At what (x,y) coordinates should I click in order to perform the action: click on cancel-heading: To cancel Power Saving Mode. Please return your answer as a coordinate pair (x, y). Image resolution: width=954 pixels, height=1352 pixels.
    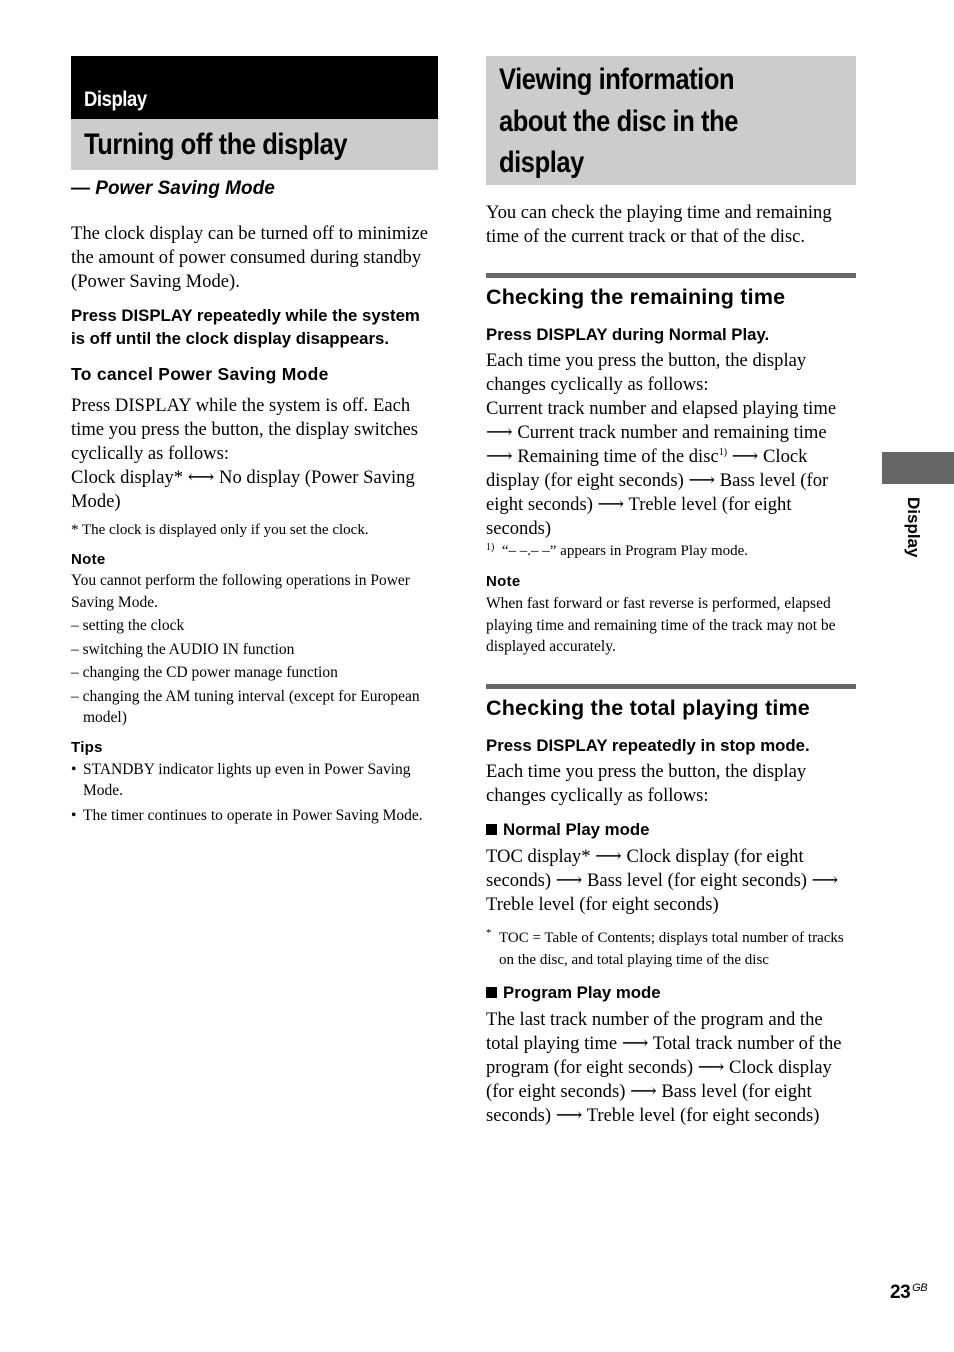
    Looking at the image, I should click on (200, 374).